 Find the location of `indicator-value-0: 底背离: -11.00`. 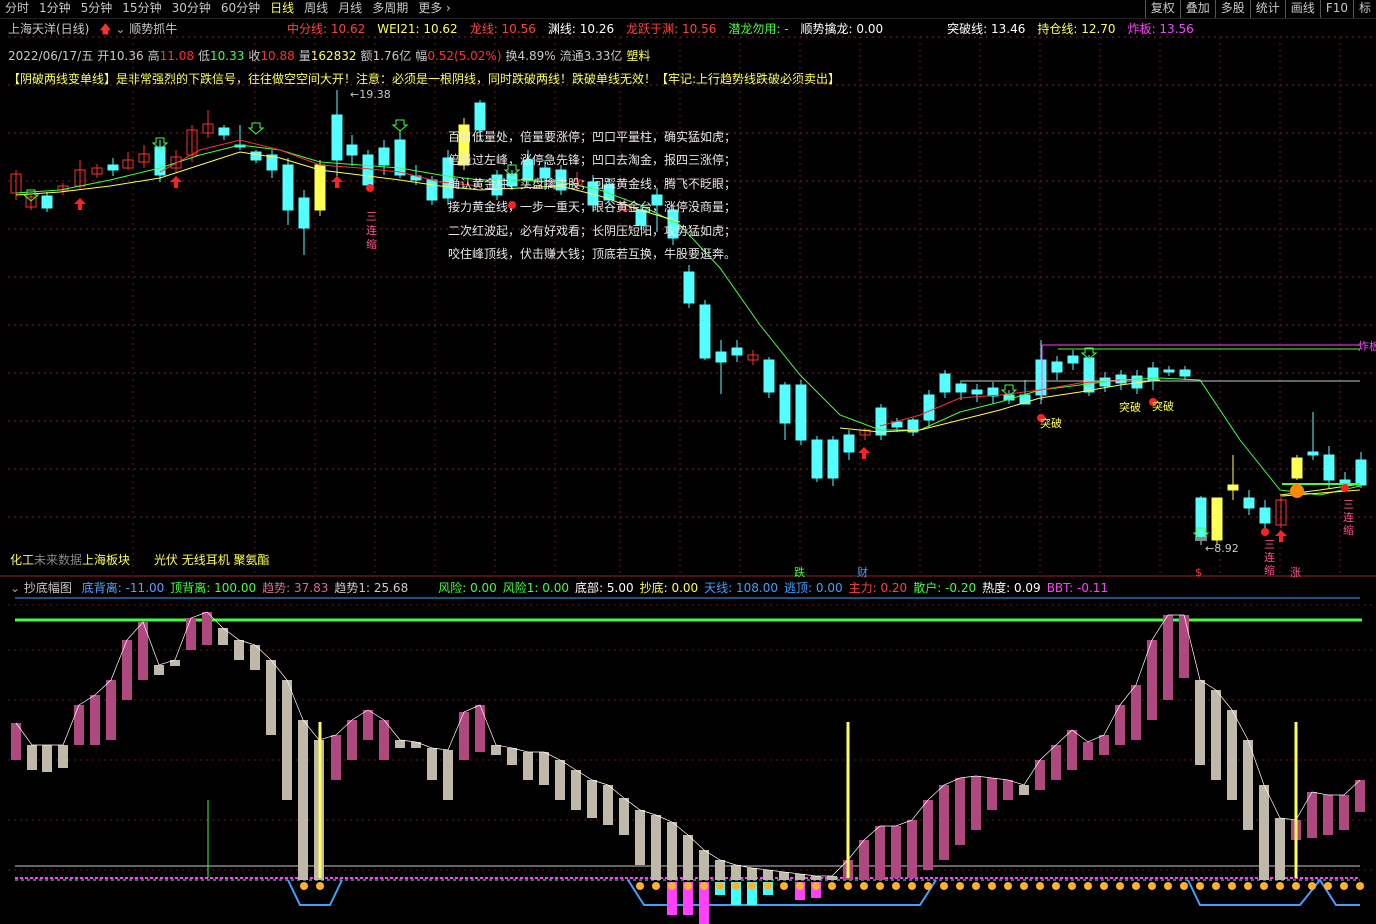

indicator-value-0: 底背离: -11.00 is located at coordinates (123, 588).